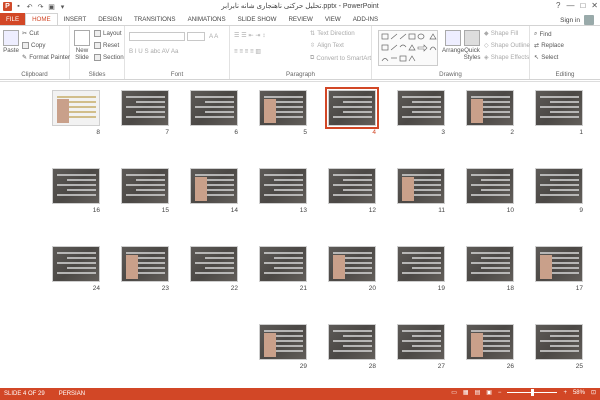  What do you see at coordinates (501, 33) in the screenshot?
I see `shape-fill-button: ◆ Shape Fill` at bounding box center [501, 33].